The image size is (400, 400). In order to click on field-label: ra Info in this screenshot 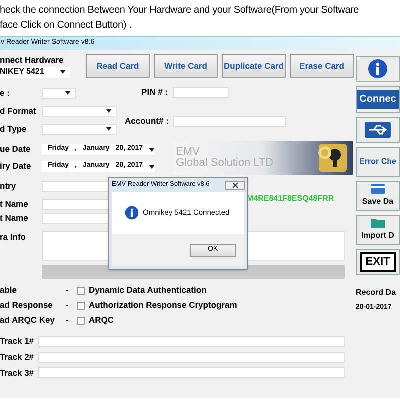, I will do `click(13, 237)`.